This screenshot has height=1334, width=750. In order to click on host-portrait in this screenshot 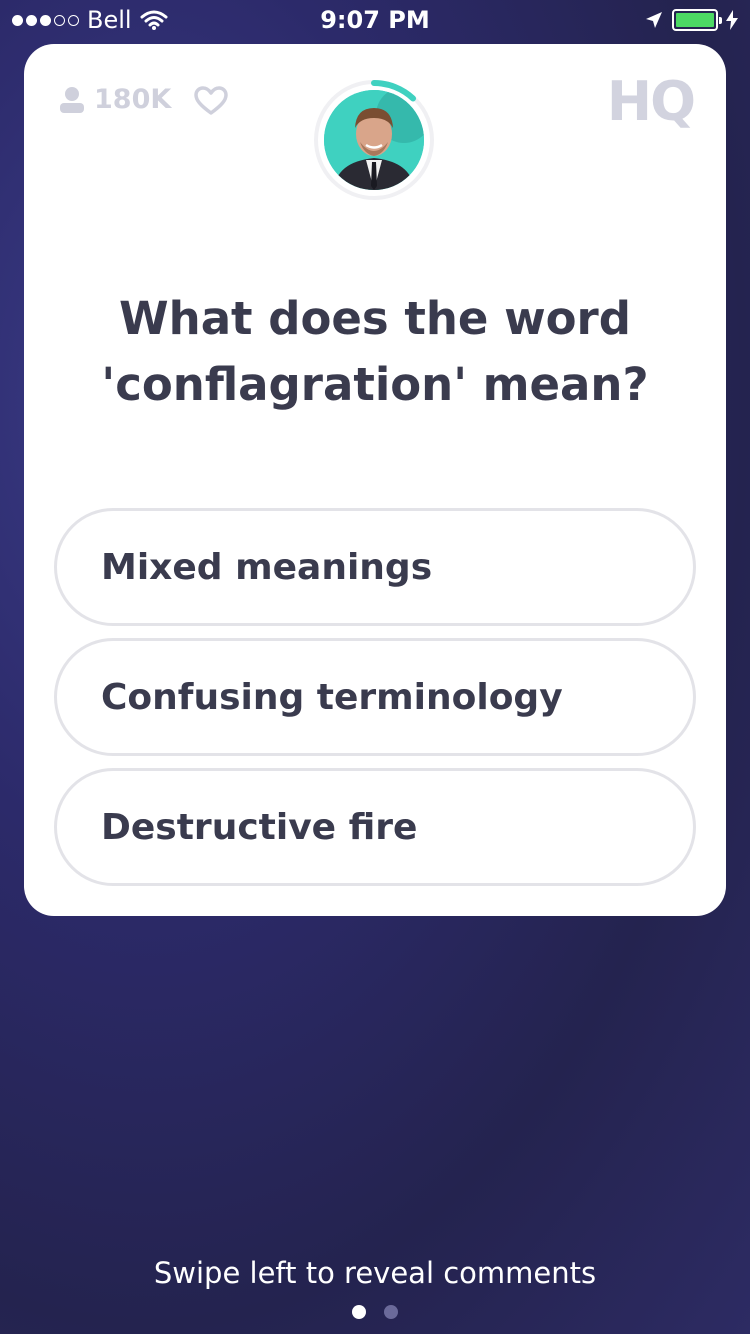, I will do `click(374, 140)`.